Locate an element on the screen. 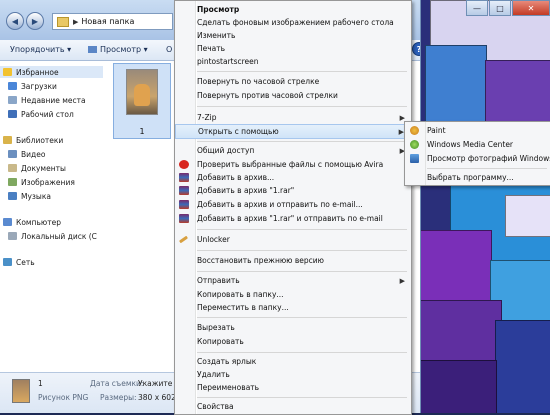 The height and width of the screenshot is (415, 550). sidebar-item-network: Сеть is located at coordinates (19, 262).